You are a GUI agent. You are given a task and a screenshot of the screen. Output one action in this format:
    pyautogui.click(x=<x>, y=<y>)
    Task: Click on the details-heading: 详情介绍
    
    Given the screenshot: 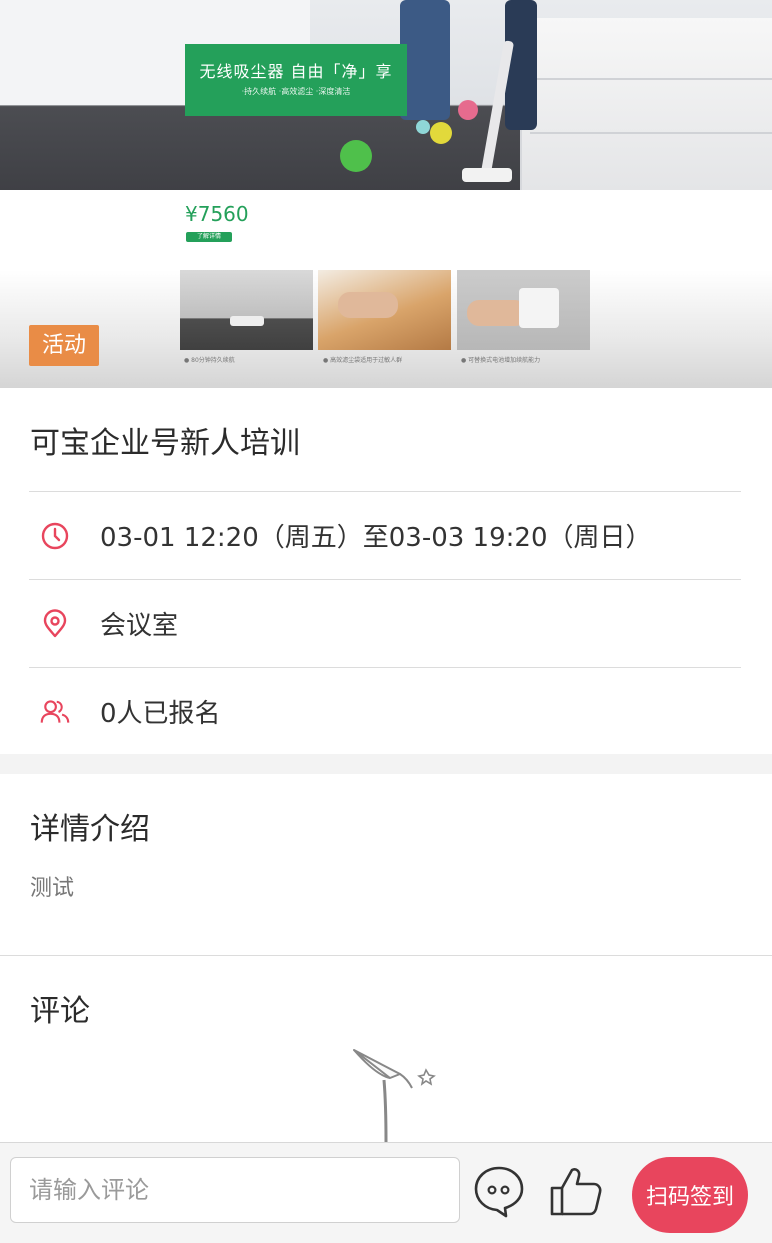 What is the action you would take?
    pyautogui.click(x=90, y=829)
    